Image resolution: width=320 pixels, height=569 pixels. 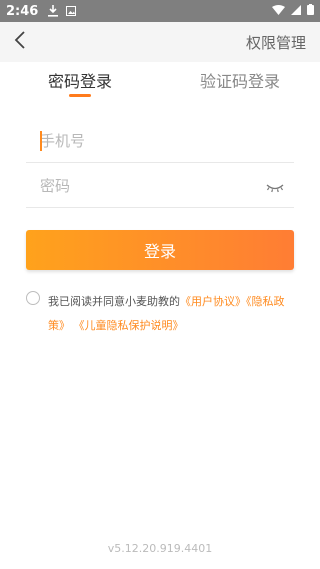 I want to click on wifi-icon, so click(x=278, y=11).